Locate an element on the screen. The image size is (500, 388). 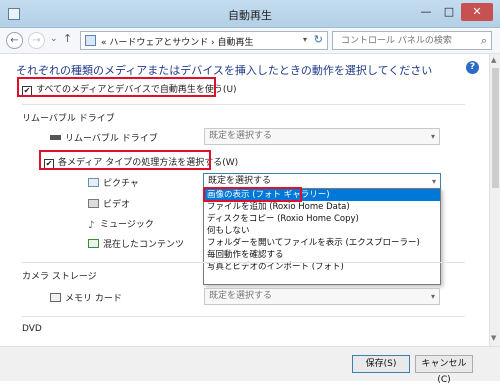
dropdown-option: 何もしない is located at coordinates (322, 231).